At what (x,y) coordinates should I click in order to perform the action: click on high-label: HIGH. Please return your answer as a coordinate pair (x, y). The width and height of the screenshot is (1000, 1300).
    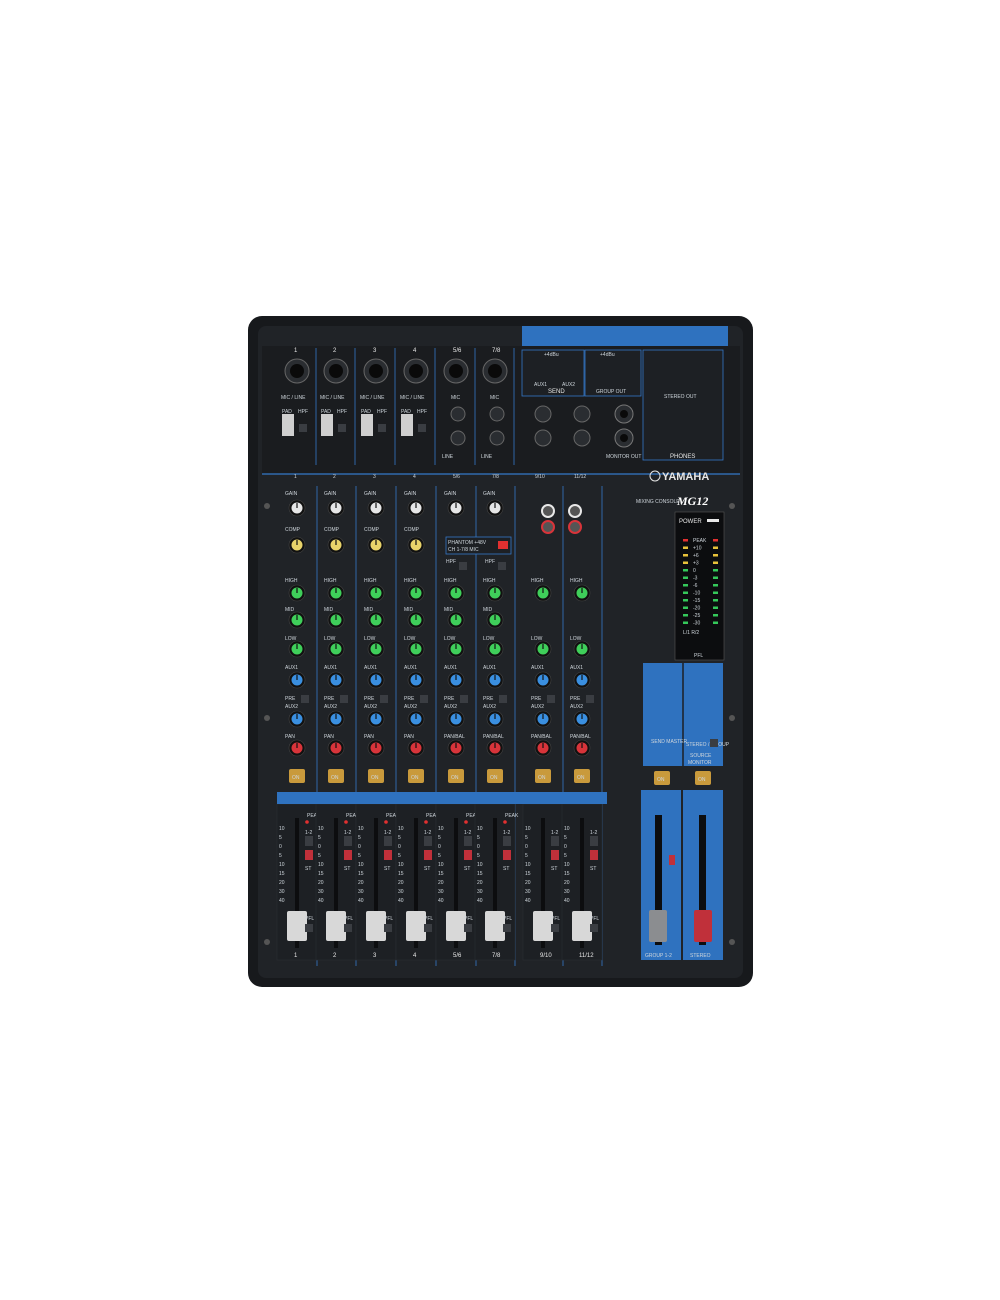
    Looking at the image, I should click on (576, 581).